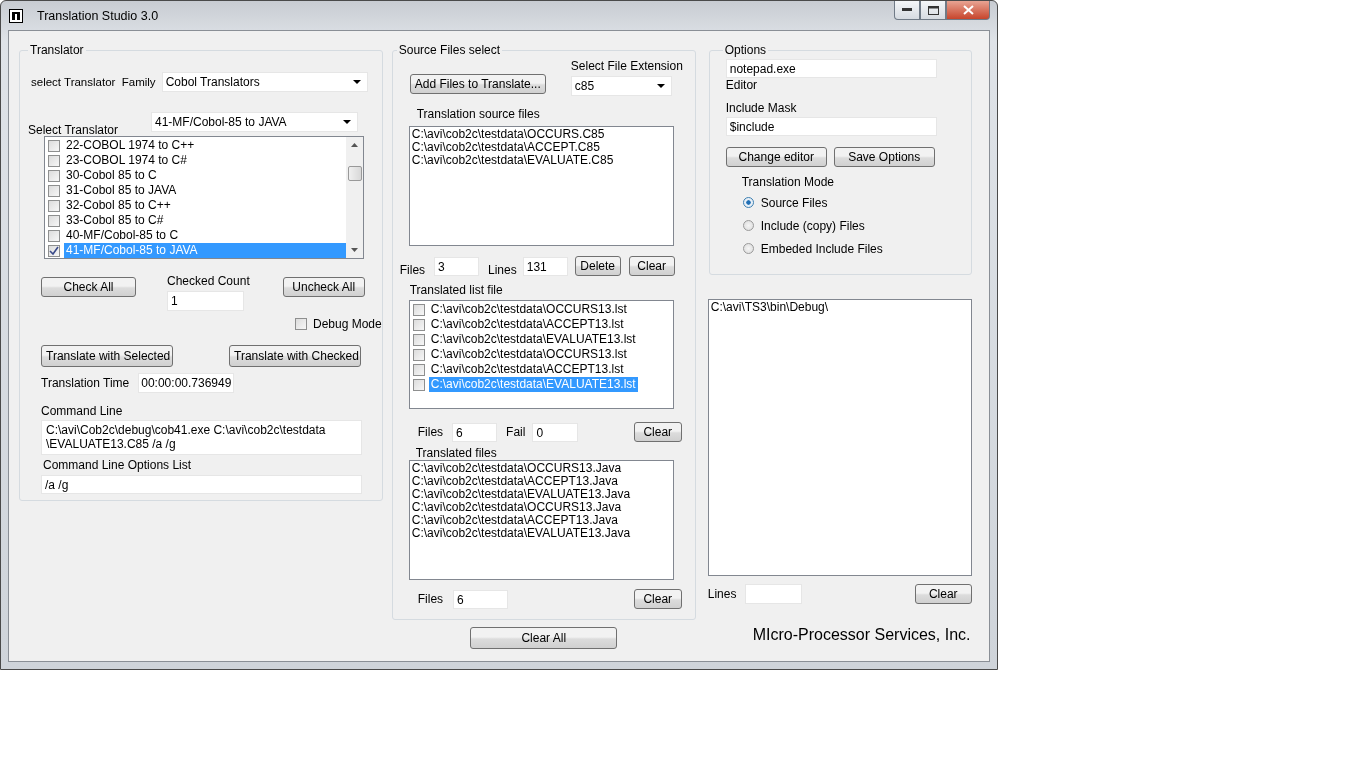 The height and width of the screenshot is (768, 1366). I want to click on group-title: Translator, so click(57, 50).